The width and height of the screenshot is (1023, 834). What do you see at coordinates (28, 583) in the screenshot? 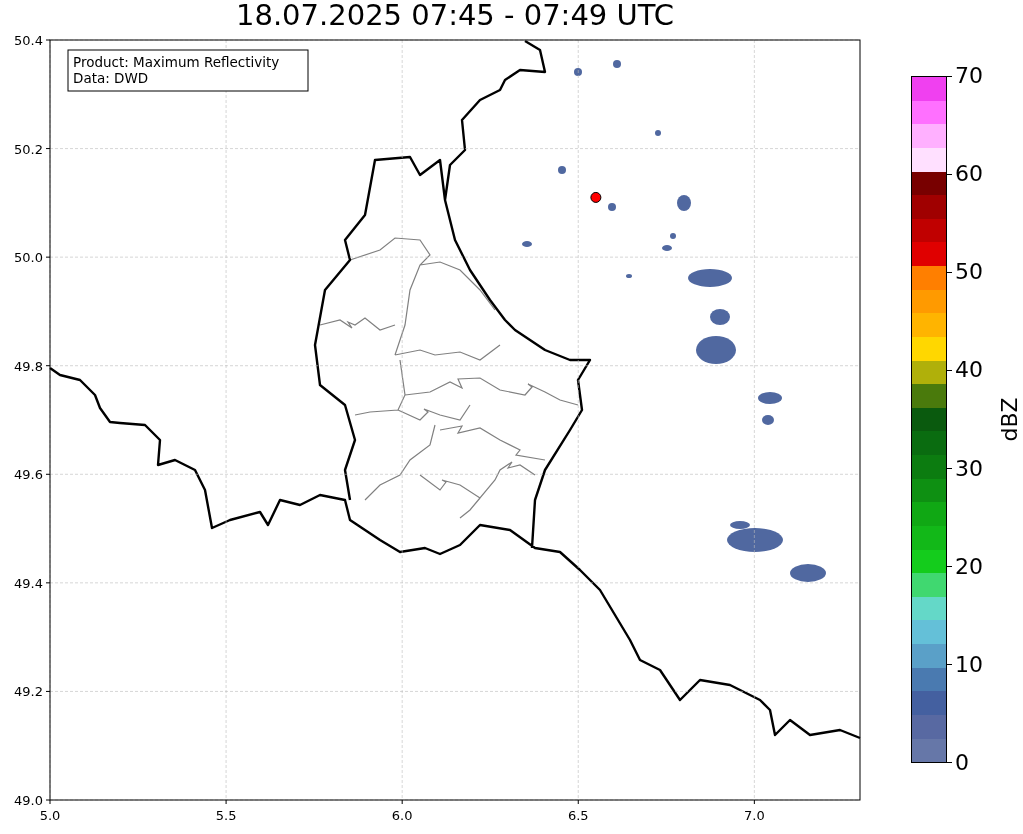
I see `y-tick-label: 49.4` at bounding box center [28, 583].